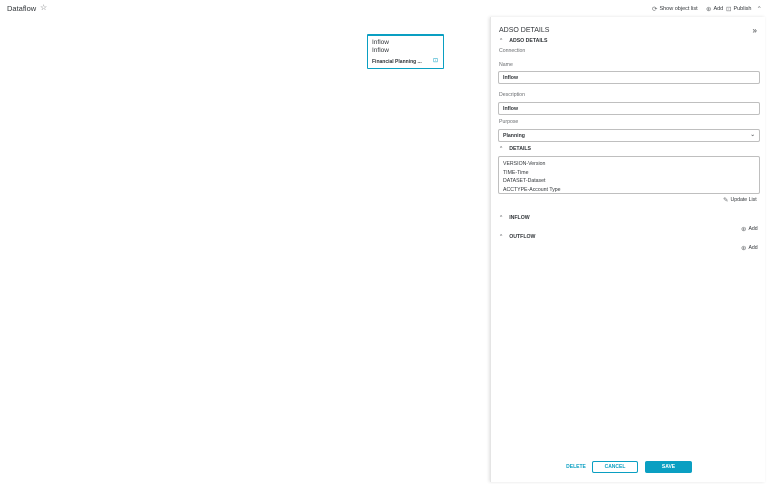 This screenshot has width=768, height=484. I want to click on chevron-down-icon: ⌄, so click(752, 135).